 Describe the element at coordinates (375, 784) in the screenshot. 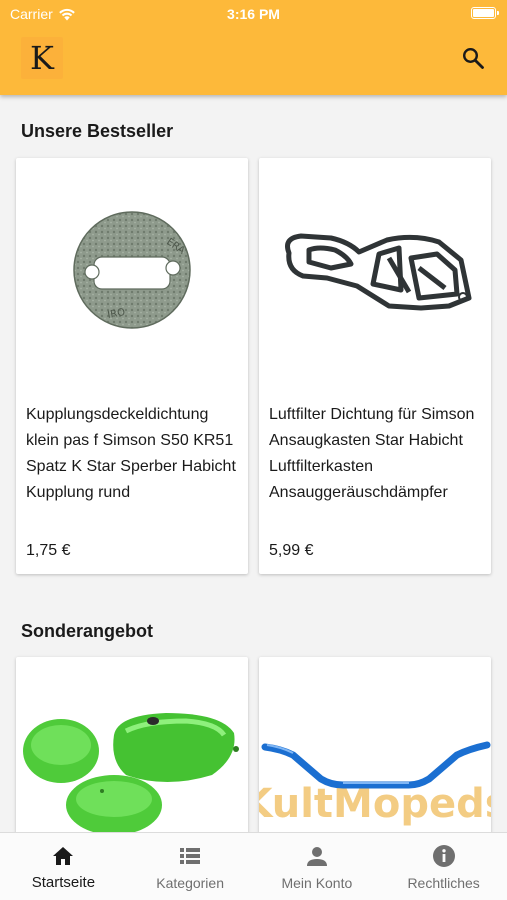

I see `blue-handlebar-image: KultMopeds` at that location.